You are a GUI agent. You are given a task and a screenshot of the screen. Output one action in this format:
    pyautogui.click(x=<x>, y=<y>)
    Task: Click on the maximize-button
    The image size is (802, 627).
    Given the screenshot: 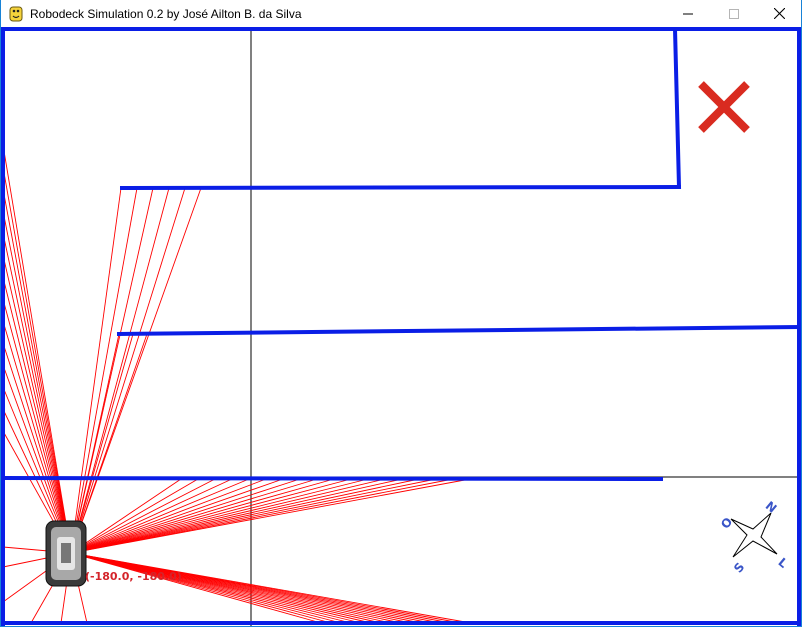 What is the action you would take?
    pyautogui.click(x=734, y=13)
    